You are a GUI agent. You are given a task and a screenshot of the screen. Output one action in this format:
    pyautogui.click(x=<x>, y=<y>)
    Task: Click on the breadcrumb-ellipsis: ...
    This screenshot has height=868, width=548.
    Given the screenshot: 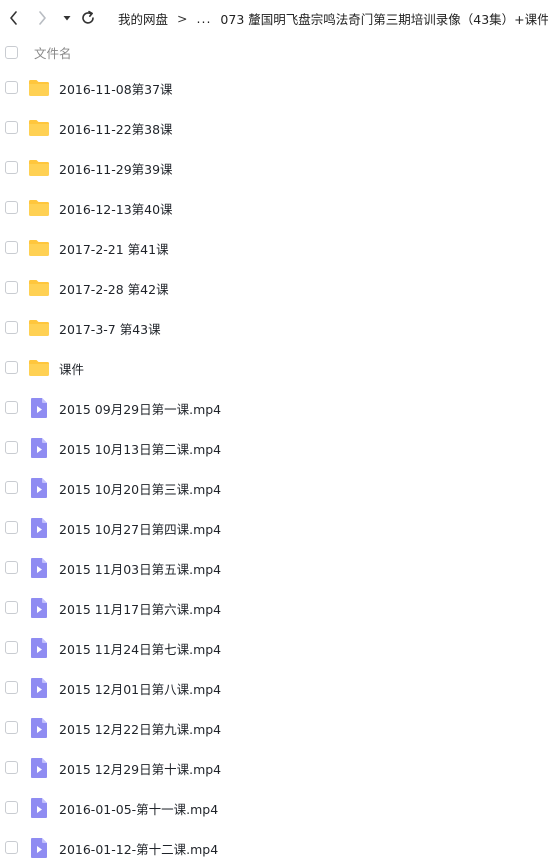 What is the action you would take?
    pyautogui.click(x=204, y=18)
    